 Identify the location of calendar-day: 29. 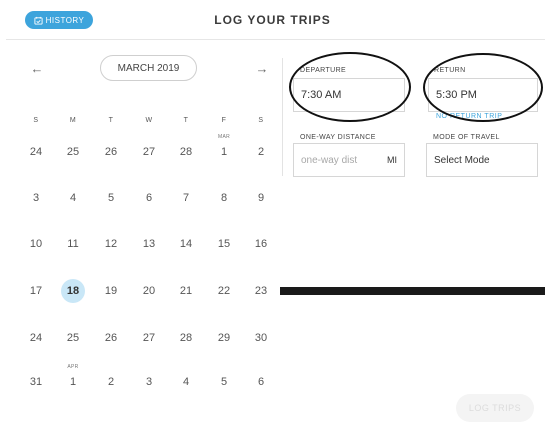
(224, 338).